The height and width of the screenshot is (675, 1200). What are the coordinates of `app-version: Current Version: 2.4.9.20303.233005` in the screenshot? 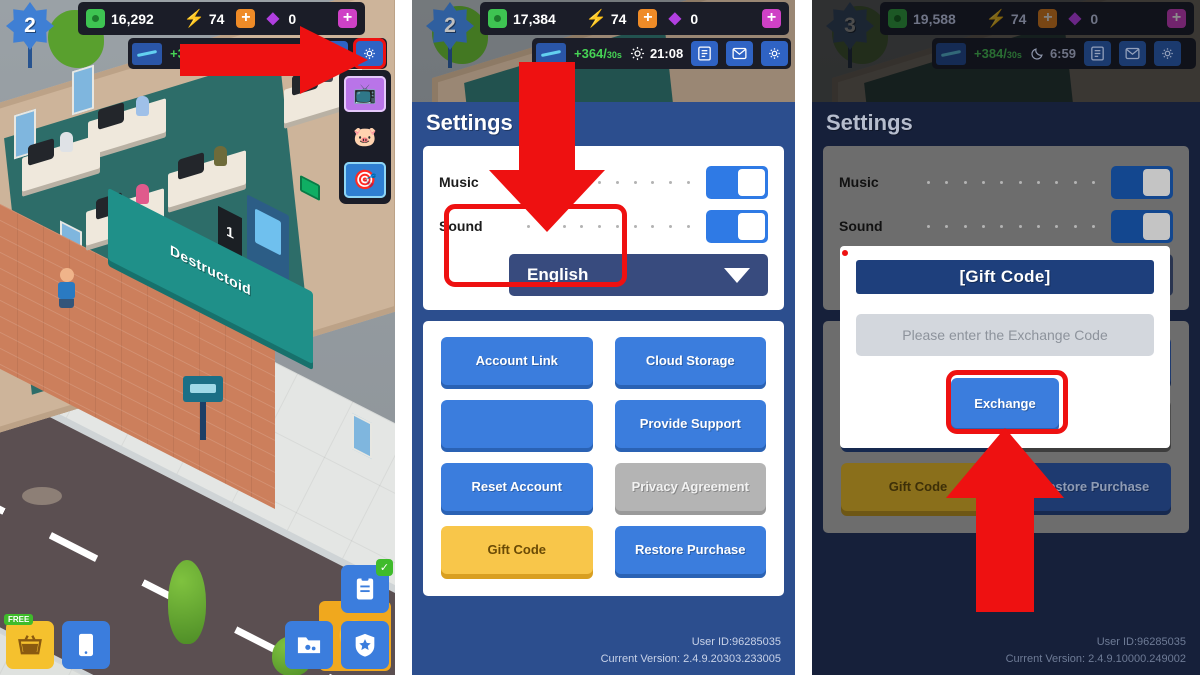 It's located at (690, 658).